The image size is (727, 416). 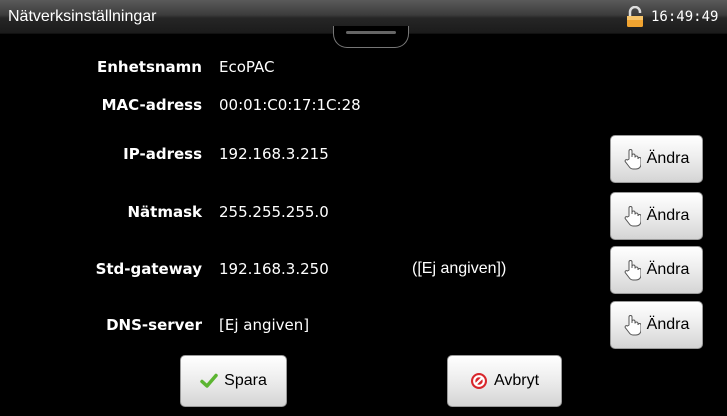 I want to click on mac-address-value: 00:01:C0:17:1C:28, so click(x=290, y=105).